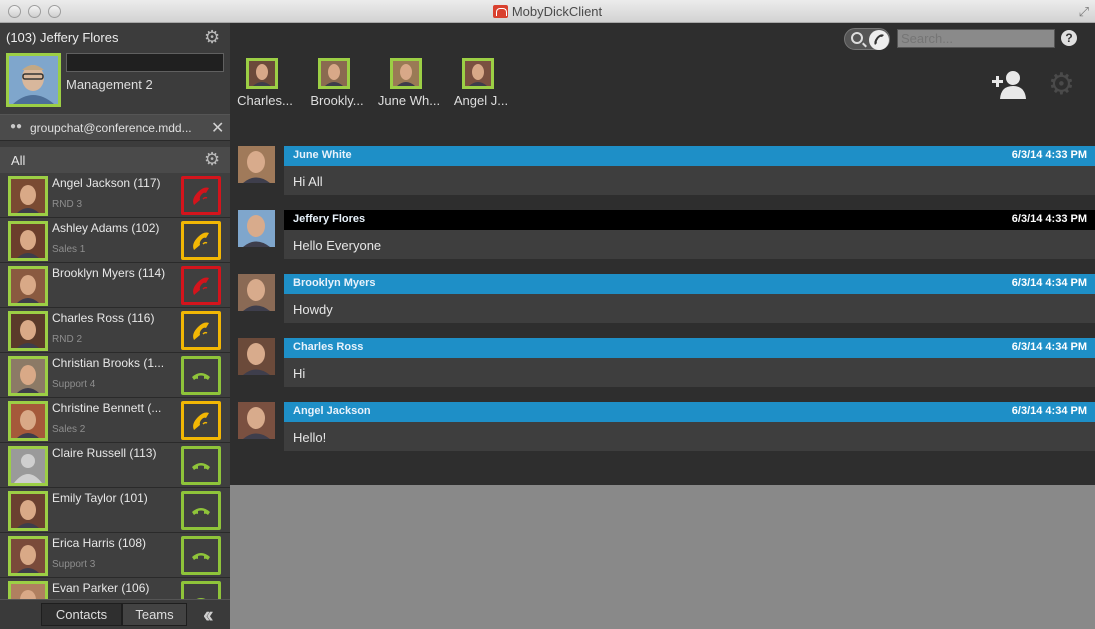 This screenshot has height=629, width=1095. I want to click on chat-message: Brooklyn Myers 6/3/14 4:34 PM Howdy, so click(666, 298).